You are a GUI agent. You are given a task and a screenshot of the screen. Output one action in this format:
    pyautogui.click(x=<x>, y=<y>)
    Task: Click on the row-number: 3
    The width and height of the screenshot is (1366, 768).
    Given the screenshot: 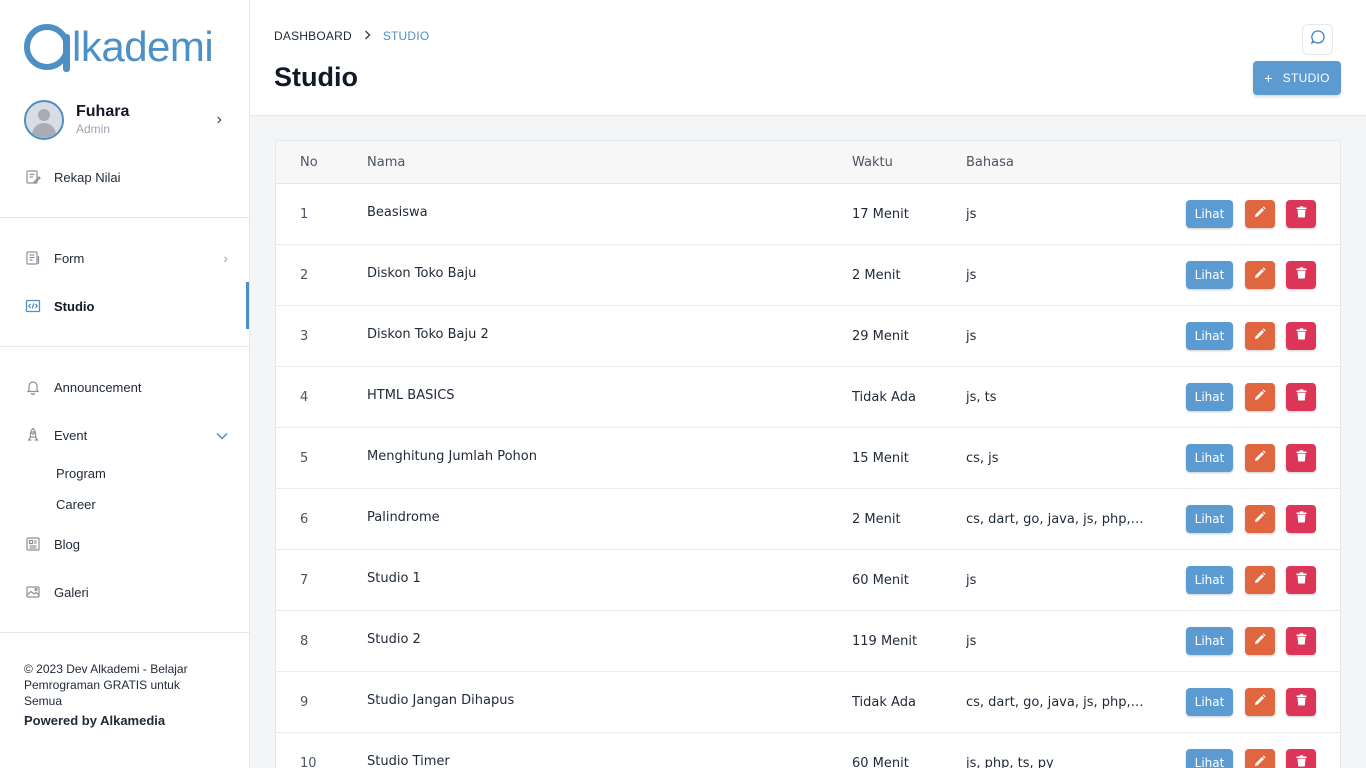 What is the action you would take?
    pyautogui.click(x=304, y=336)
    